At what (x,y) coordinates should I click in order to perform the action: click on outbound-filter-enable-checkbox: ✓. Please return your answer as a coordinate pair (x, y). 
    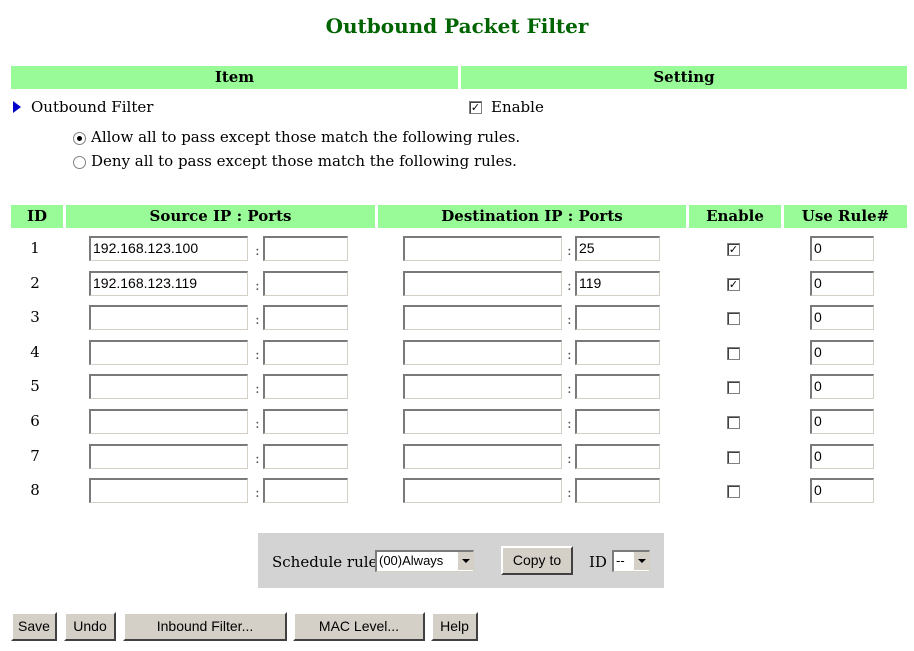
    Looking at the image, I should click on (475, 107).